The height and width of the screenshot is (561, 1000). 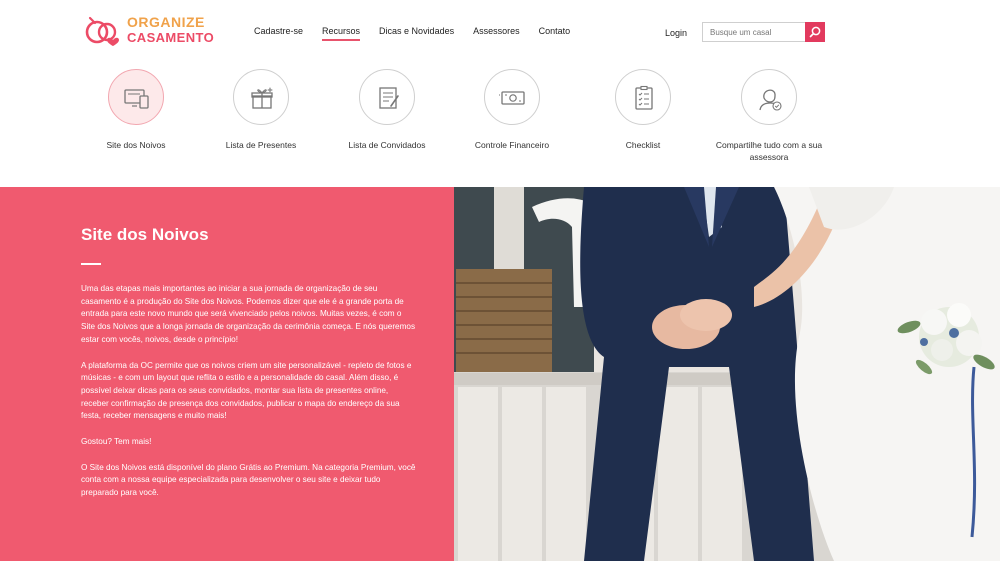 I want to click on website-devices-icon, so click(x=136, y=99).